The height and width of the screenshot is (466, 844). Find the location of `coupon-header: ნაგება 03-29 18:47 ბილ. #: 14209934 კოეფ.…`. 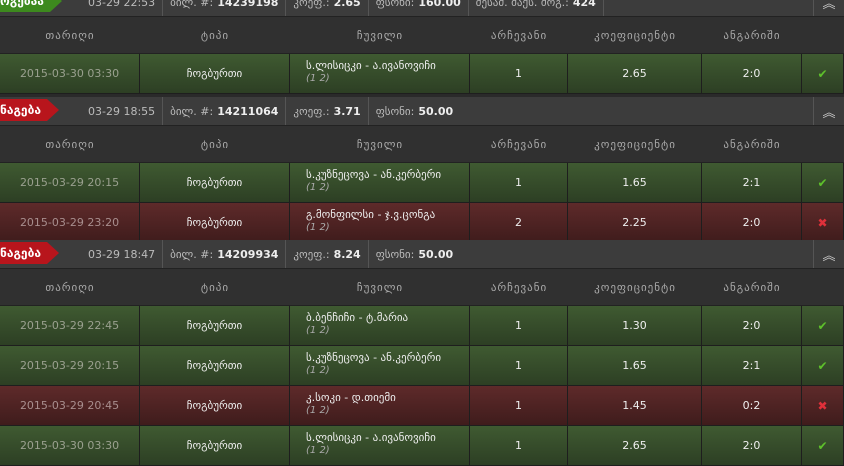

coupon-header: ნაგება 03-29 18:47 ბილ. #: 14209934 კოეფ.… is located at coordinates (422, 254).